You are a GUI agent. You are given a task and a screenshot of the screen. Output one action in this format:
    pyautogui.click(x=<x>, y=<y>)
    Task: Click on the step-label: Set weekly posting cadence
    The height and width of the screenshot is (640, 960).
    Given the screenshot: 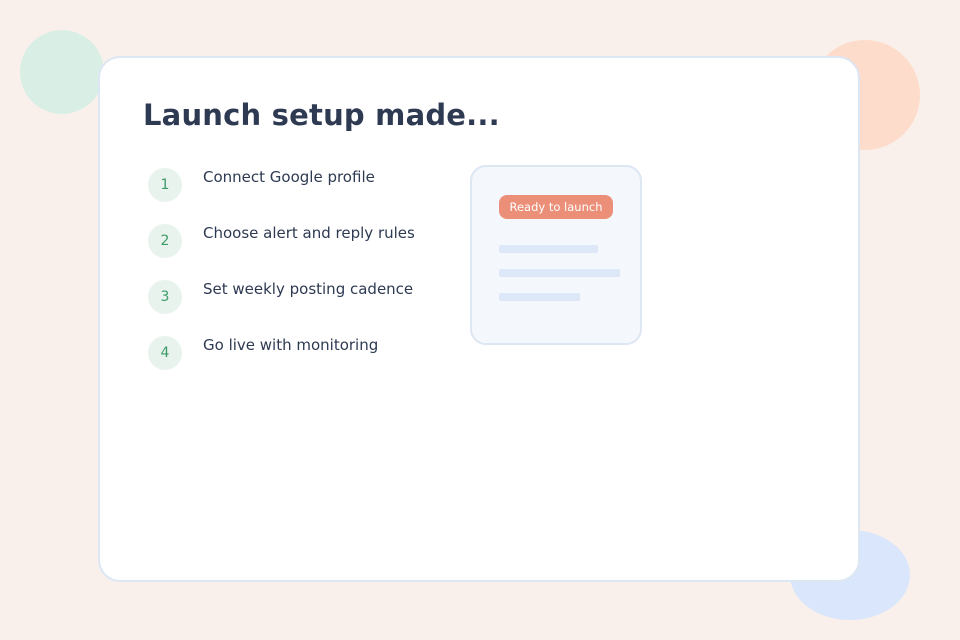 What is the action you would take?
    pyautogui.click(x=308, y=289)
    